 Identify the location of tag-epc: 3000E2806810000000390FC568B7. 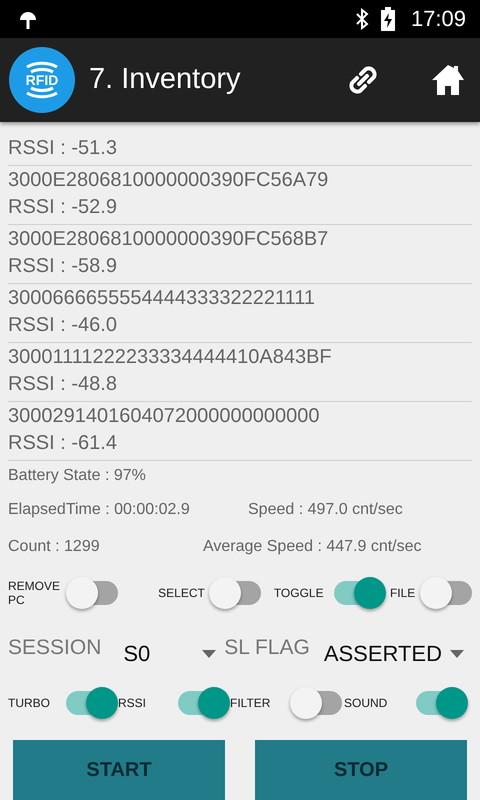
(169, 239).